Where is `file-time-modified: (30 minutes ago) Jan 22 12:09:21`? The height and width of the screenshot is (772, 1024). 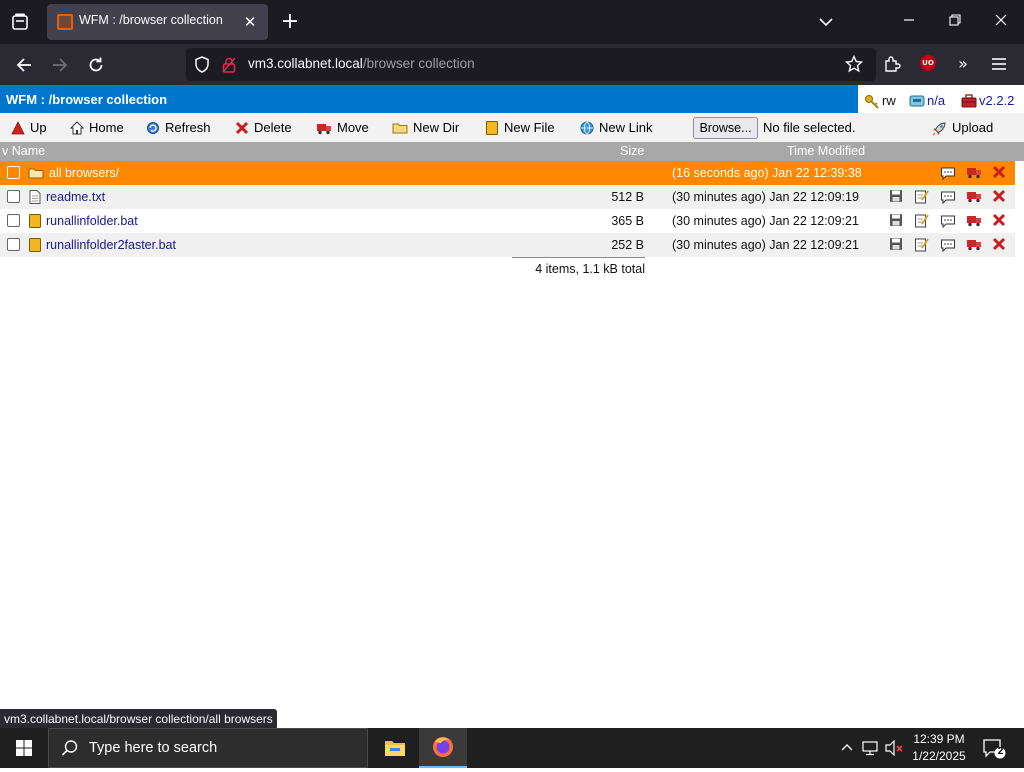
file-time-modified: (30 minutes ago) Jan 22 12:09:21 is located at coordinates (765, 221).